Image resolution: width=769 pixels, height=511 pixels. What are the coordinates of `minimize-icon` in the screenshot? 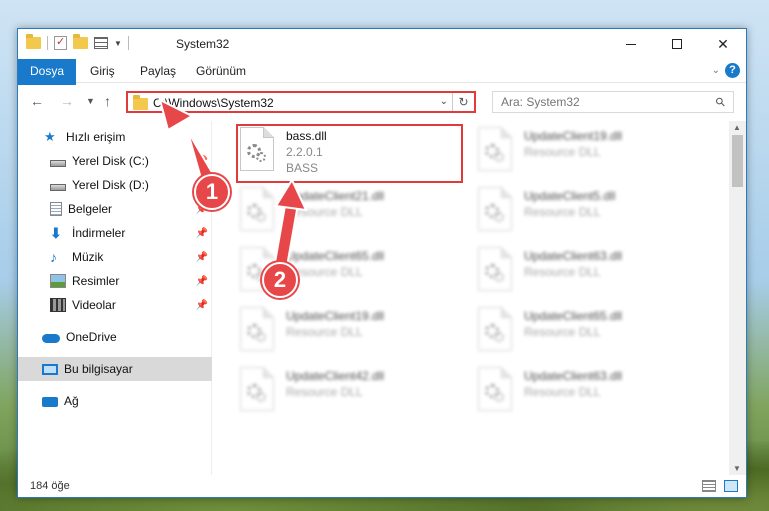 It's located at (631, 44).